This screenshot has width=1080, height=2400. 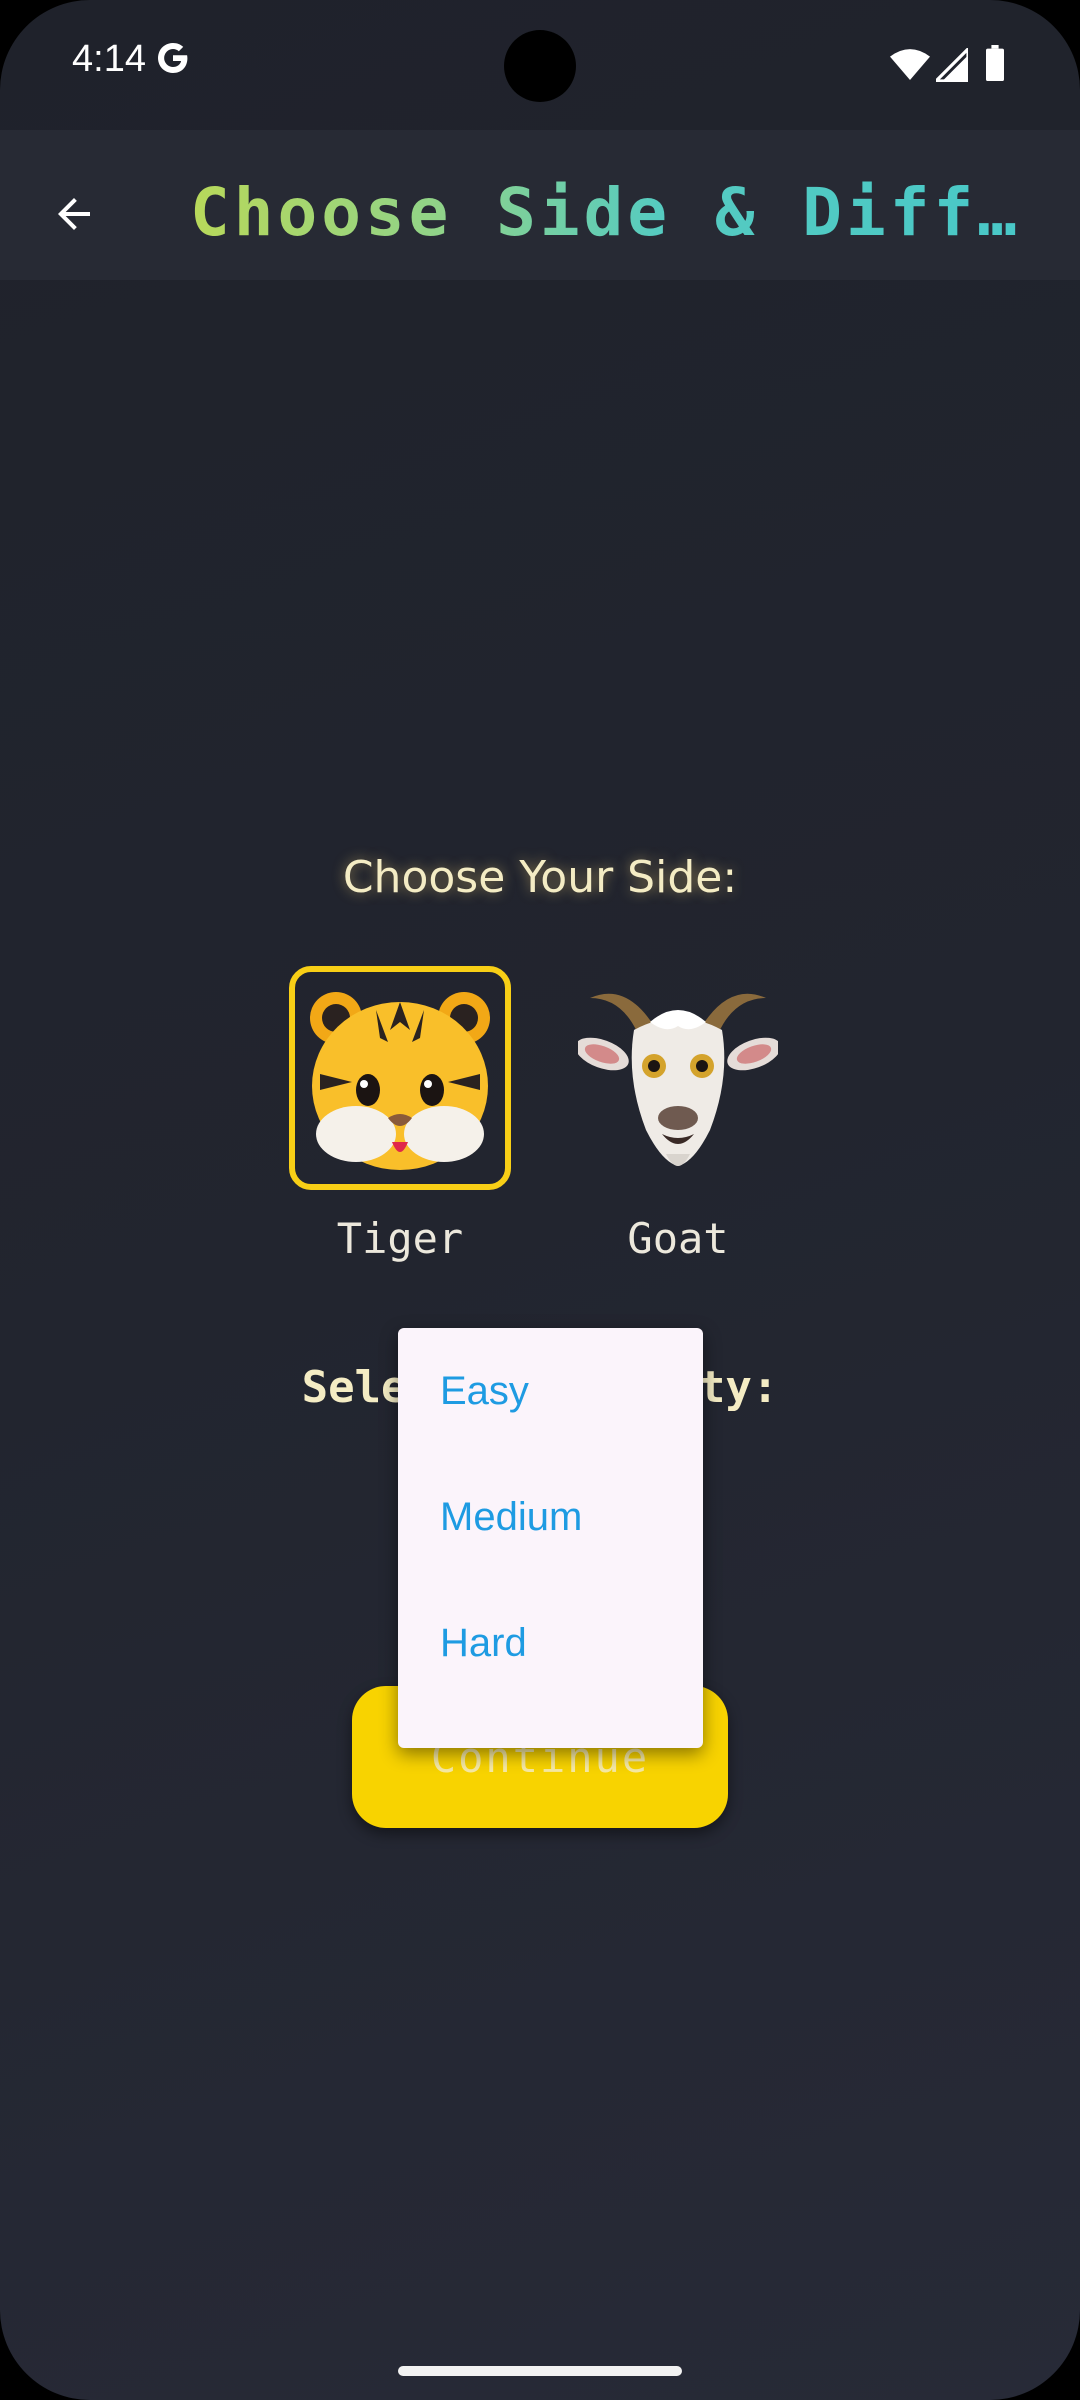 What do you see at coordinates (910, 64) in the screenshot?
I see `wifi-icon` at bounding box center [910, 64].